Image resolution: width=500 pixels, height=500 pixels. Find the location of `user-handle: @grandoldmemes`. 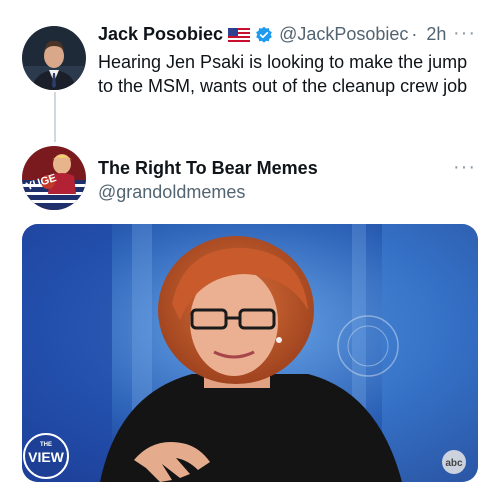

user-handle: @grandoldmemes is located at coordinates (171, 192).